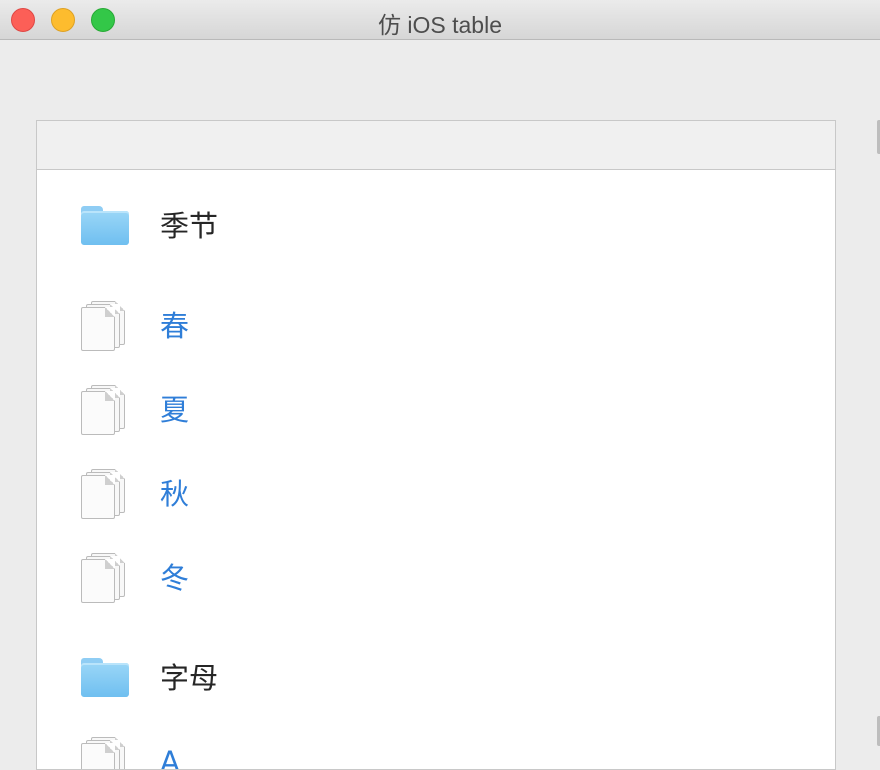 The image size is (880, 770). Describe the element at coordinates (436, 226) in the screenshot. I see `table-row-group: 季节` at that location.